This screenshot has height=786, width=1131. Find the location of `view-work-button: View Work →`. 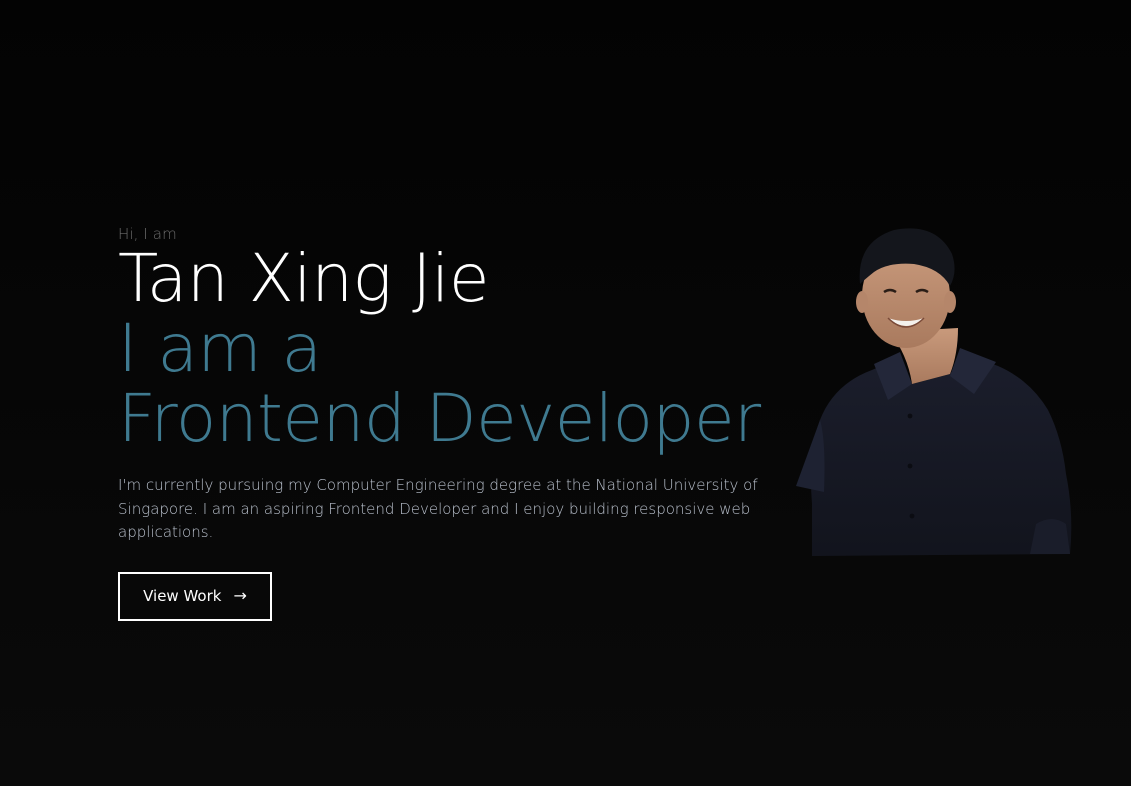

view-work-button: View Work → is located at coordinates (195, 596).